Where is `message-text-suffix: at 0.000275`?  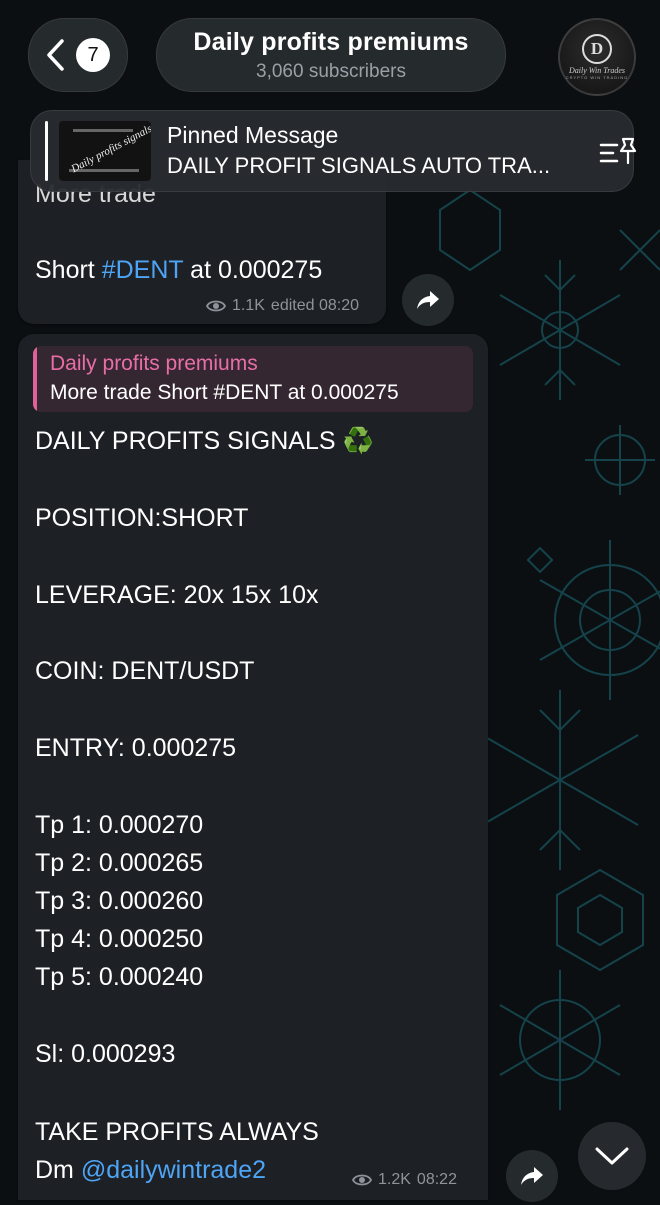 message-text-suffix: at 0.000275 is located at coordinates (253, 270).